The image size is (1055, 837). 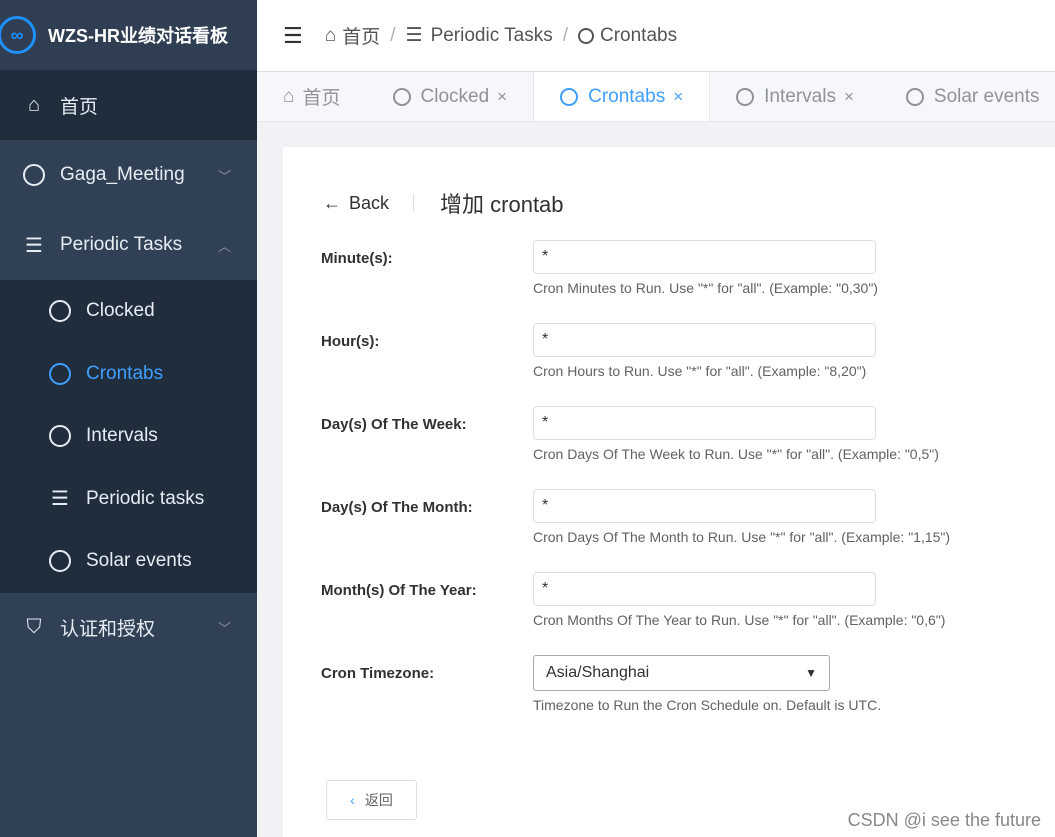 I want to click on sidebar-item-label: Gaga_Meeting, so click(x=122, y=174).